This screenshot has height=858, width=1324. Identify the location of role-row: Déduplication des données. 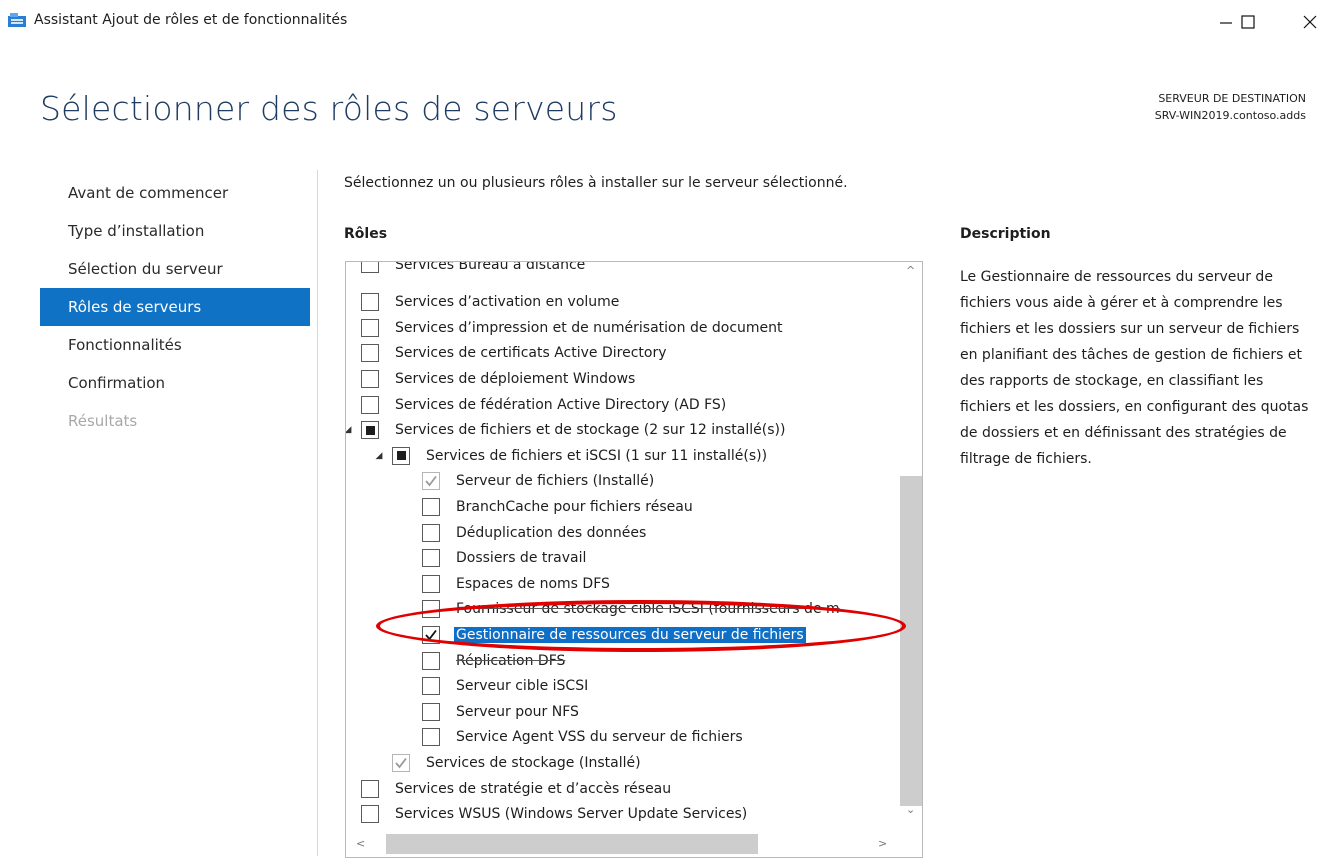
(622, 532).